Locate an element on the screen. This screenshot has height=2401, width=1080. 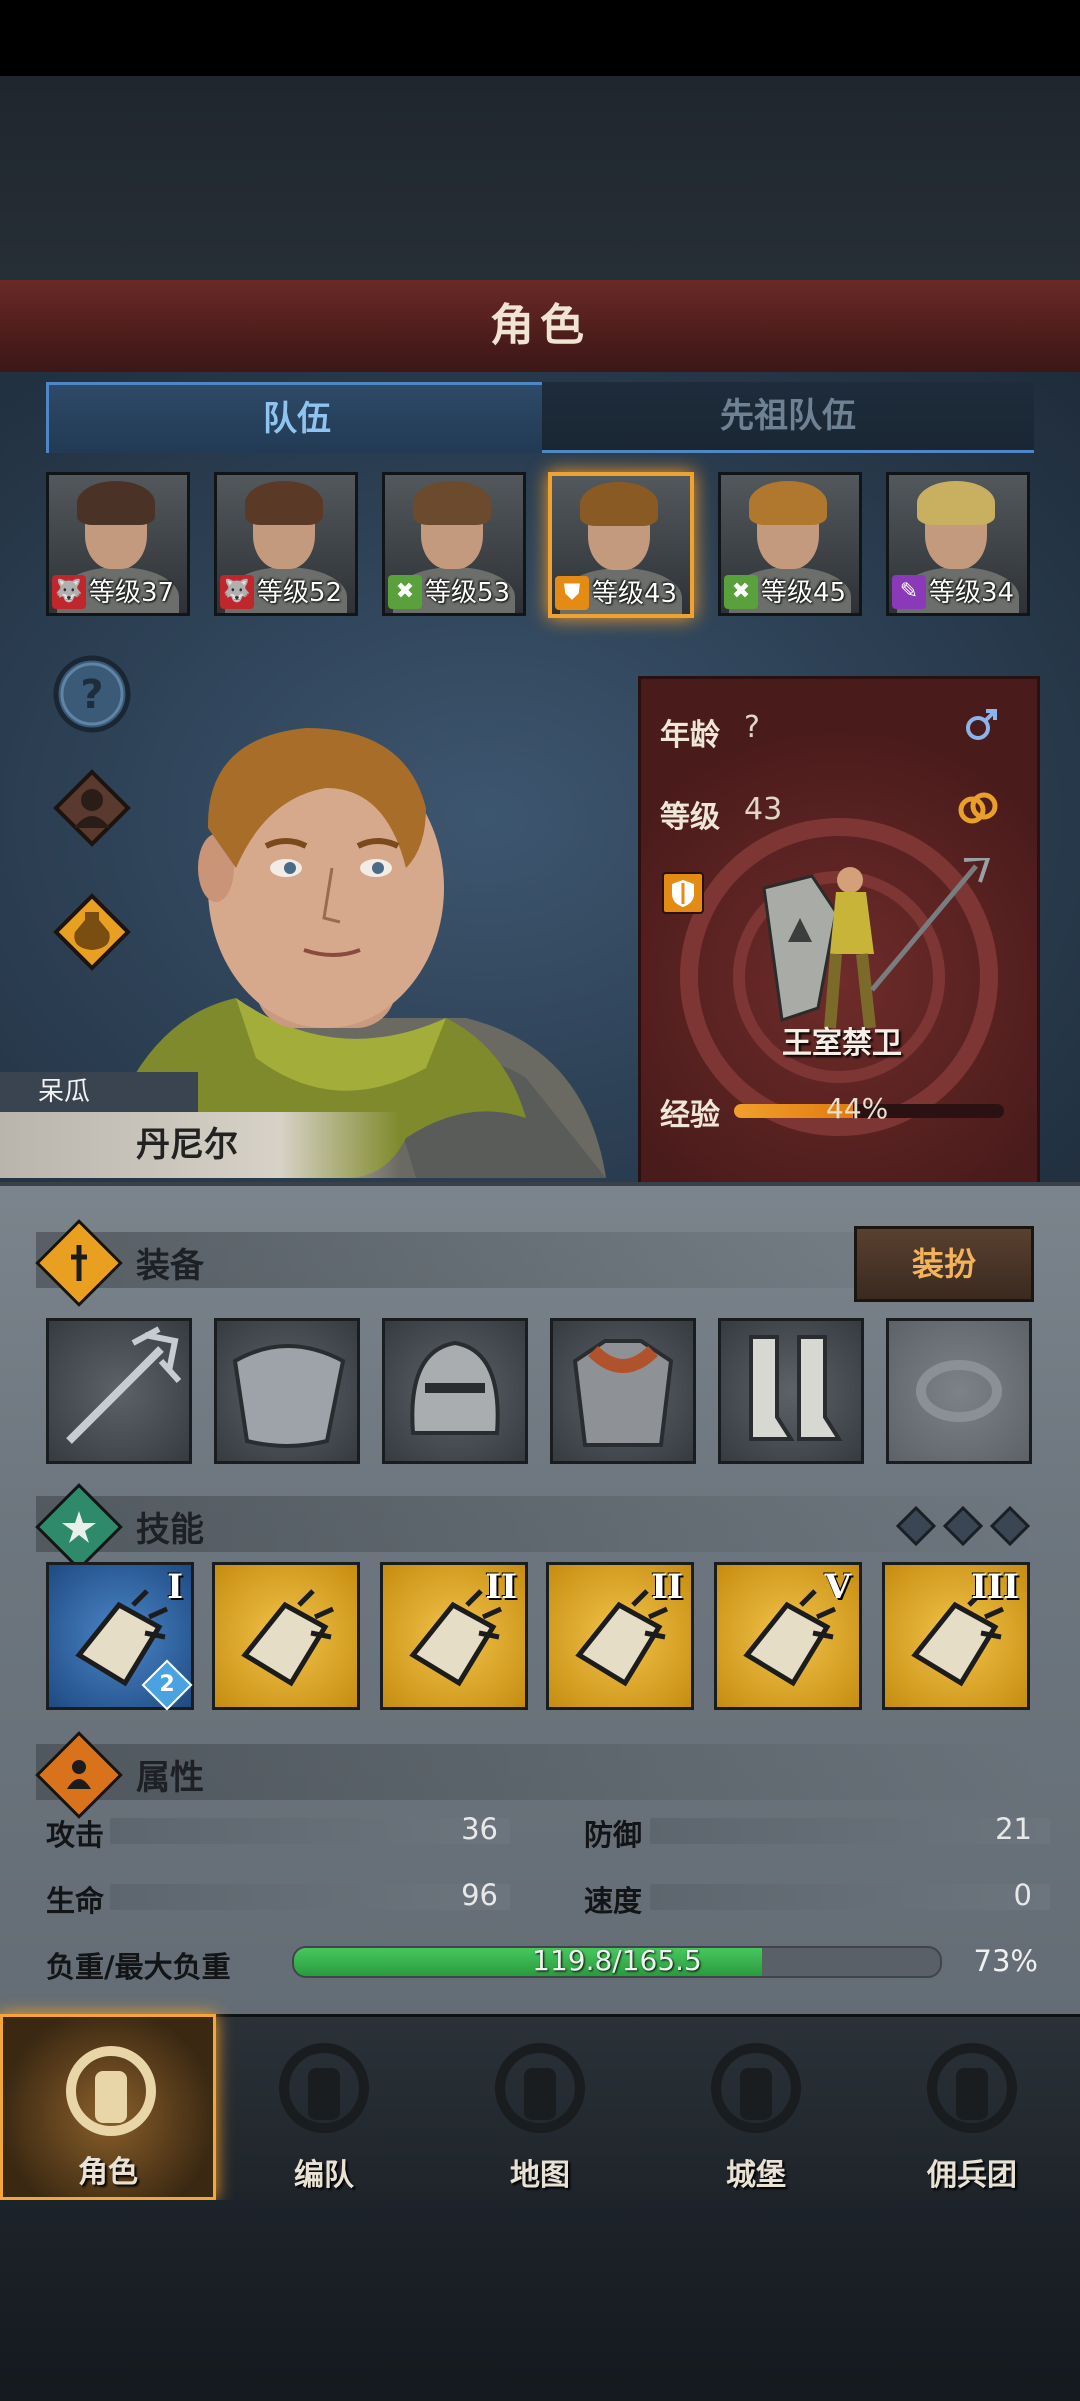
portrait-level: 等级34 is located at coordinates (972, 593).